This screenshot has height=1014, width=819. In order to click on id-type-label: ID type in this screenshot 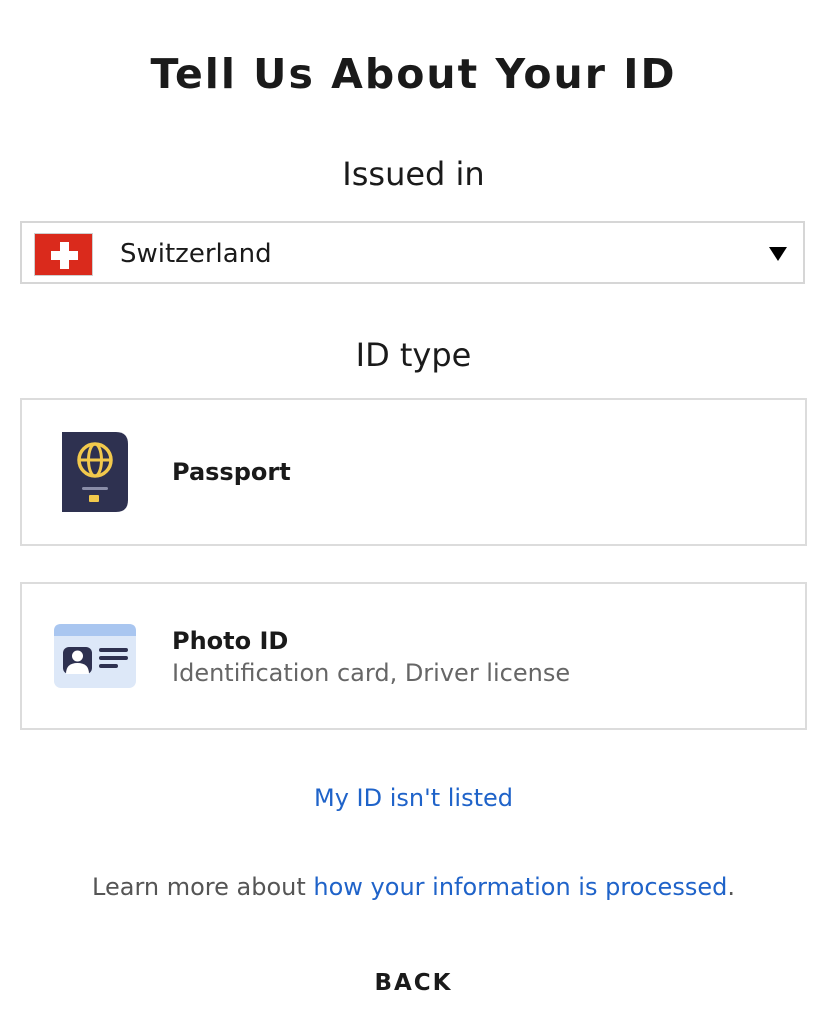, I will do `click(413, 355)`.